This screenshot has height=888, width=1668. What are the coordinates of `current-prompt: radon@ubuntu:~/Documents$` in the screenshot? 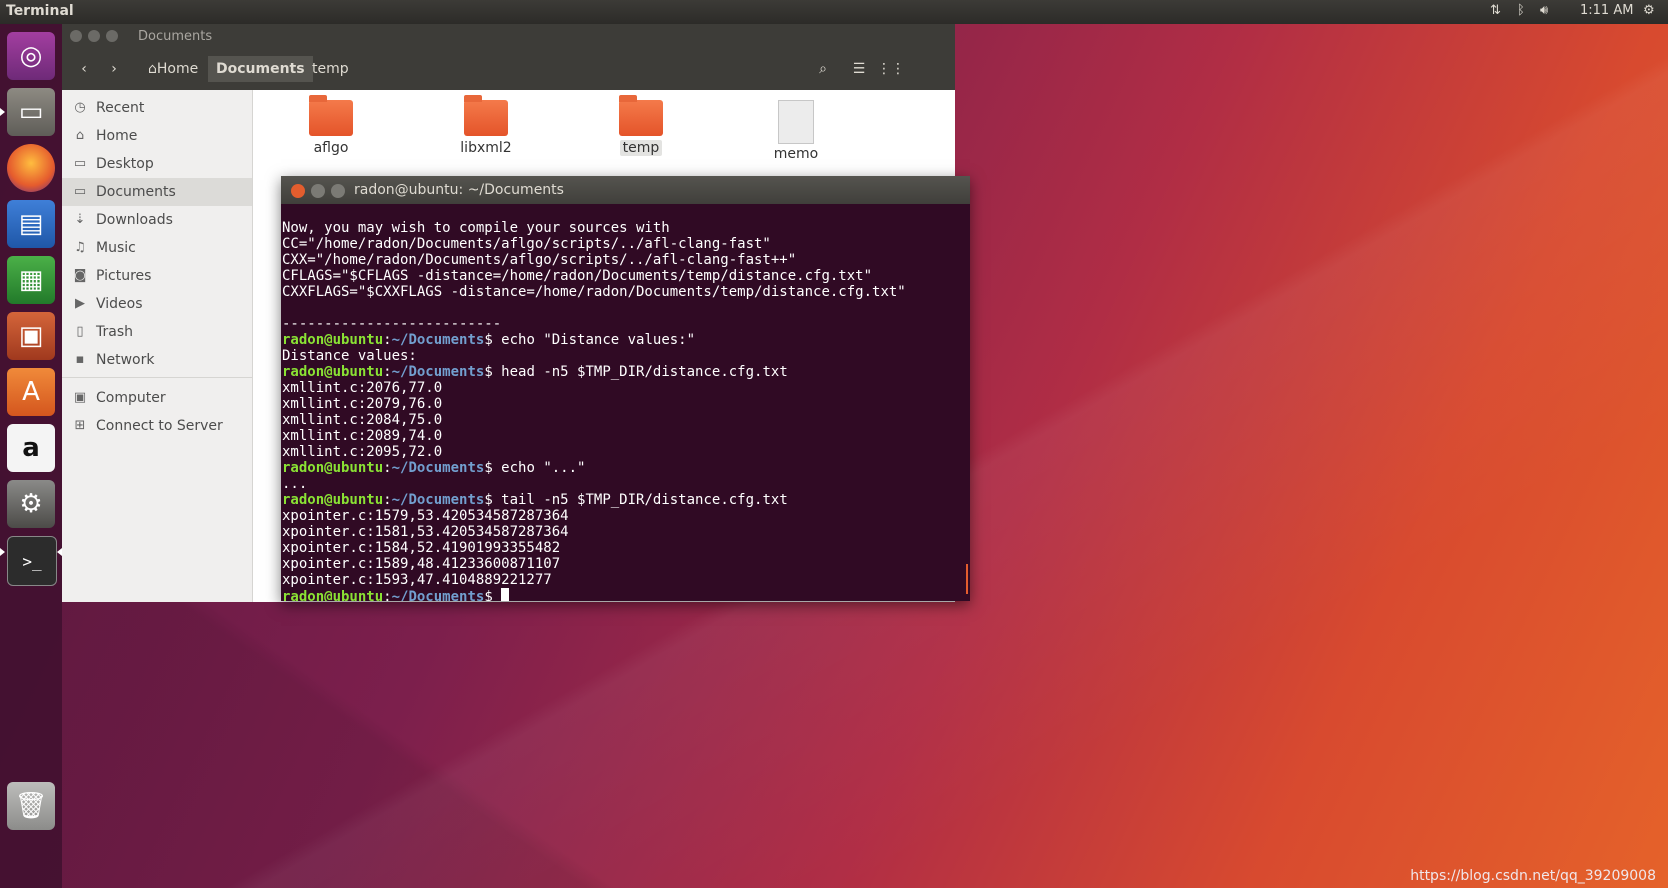 It's located at (626, 594).